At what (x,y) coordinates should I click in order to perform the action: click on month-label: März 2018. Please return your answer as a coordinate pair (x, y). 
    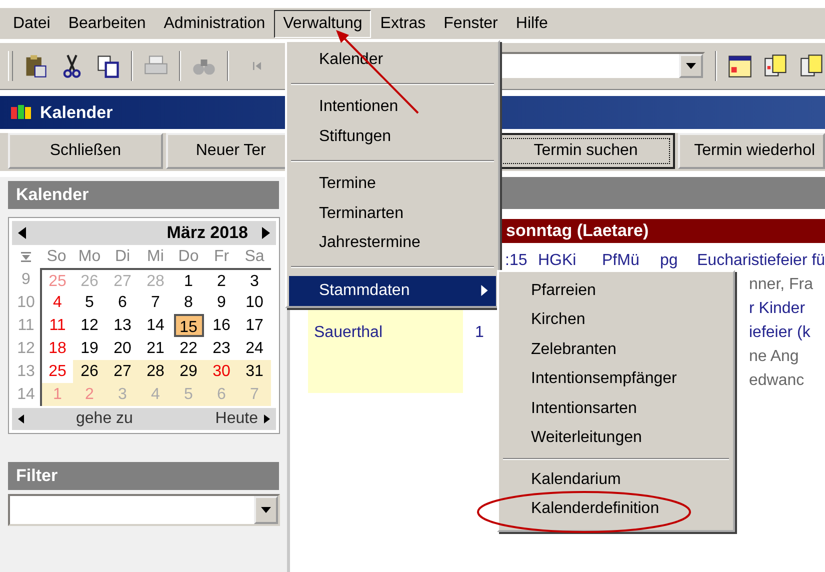
    Looking at the image, I should click on (207, 233).